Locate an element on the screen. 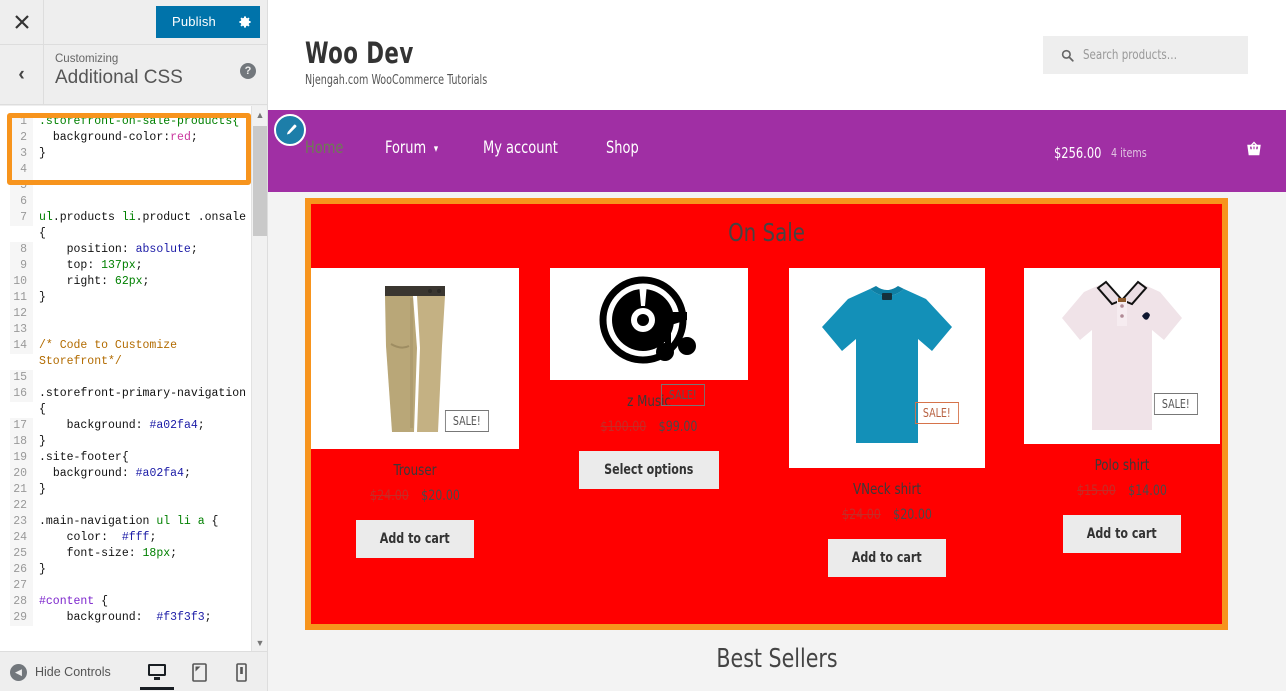  code-line: 21} is located at coordinates (132, 490).